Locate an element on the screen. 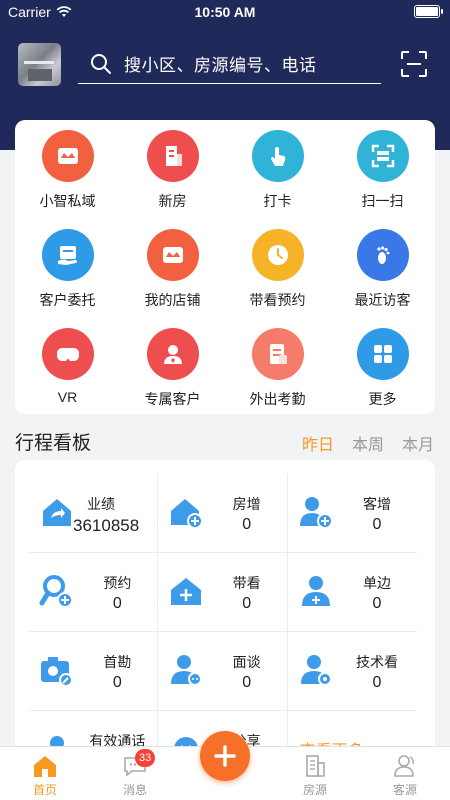 This screenshot has width=450, height=800. period-tabs: 昨日 本周 本月 is located at coordinates (368, 443).